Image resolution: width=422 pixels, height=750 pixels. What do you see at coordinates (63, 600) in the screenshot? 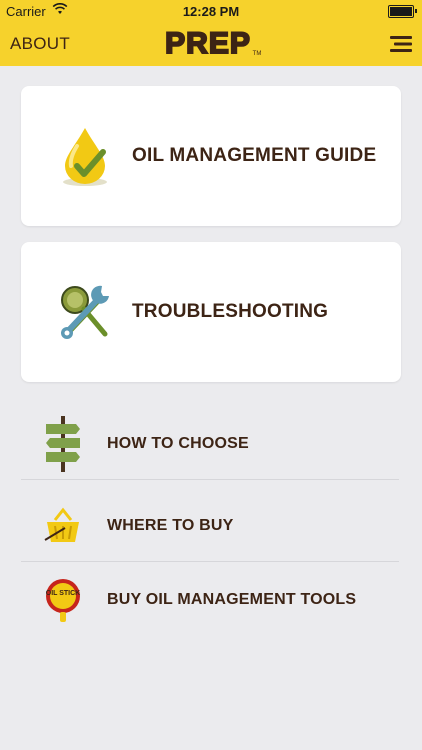
I see `oil-stick-icon: OIL STICK` at bounding box center [63, 600].